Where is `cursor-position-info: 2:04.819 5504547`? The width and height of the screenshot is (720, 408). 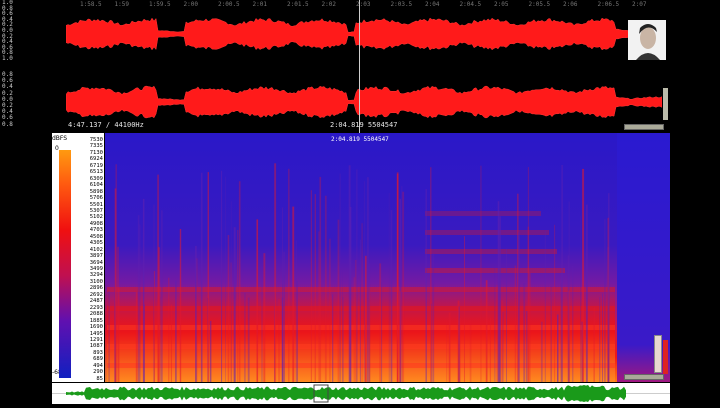
cursor-position-info: 2:04.819 5504547 is located at coordinates (364, 125).